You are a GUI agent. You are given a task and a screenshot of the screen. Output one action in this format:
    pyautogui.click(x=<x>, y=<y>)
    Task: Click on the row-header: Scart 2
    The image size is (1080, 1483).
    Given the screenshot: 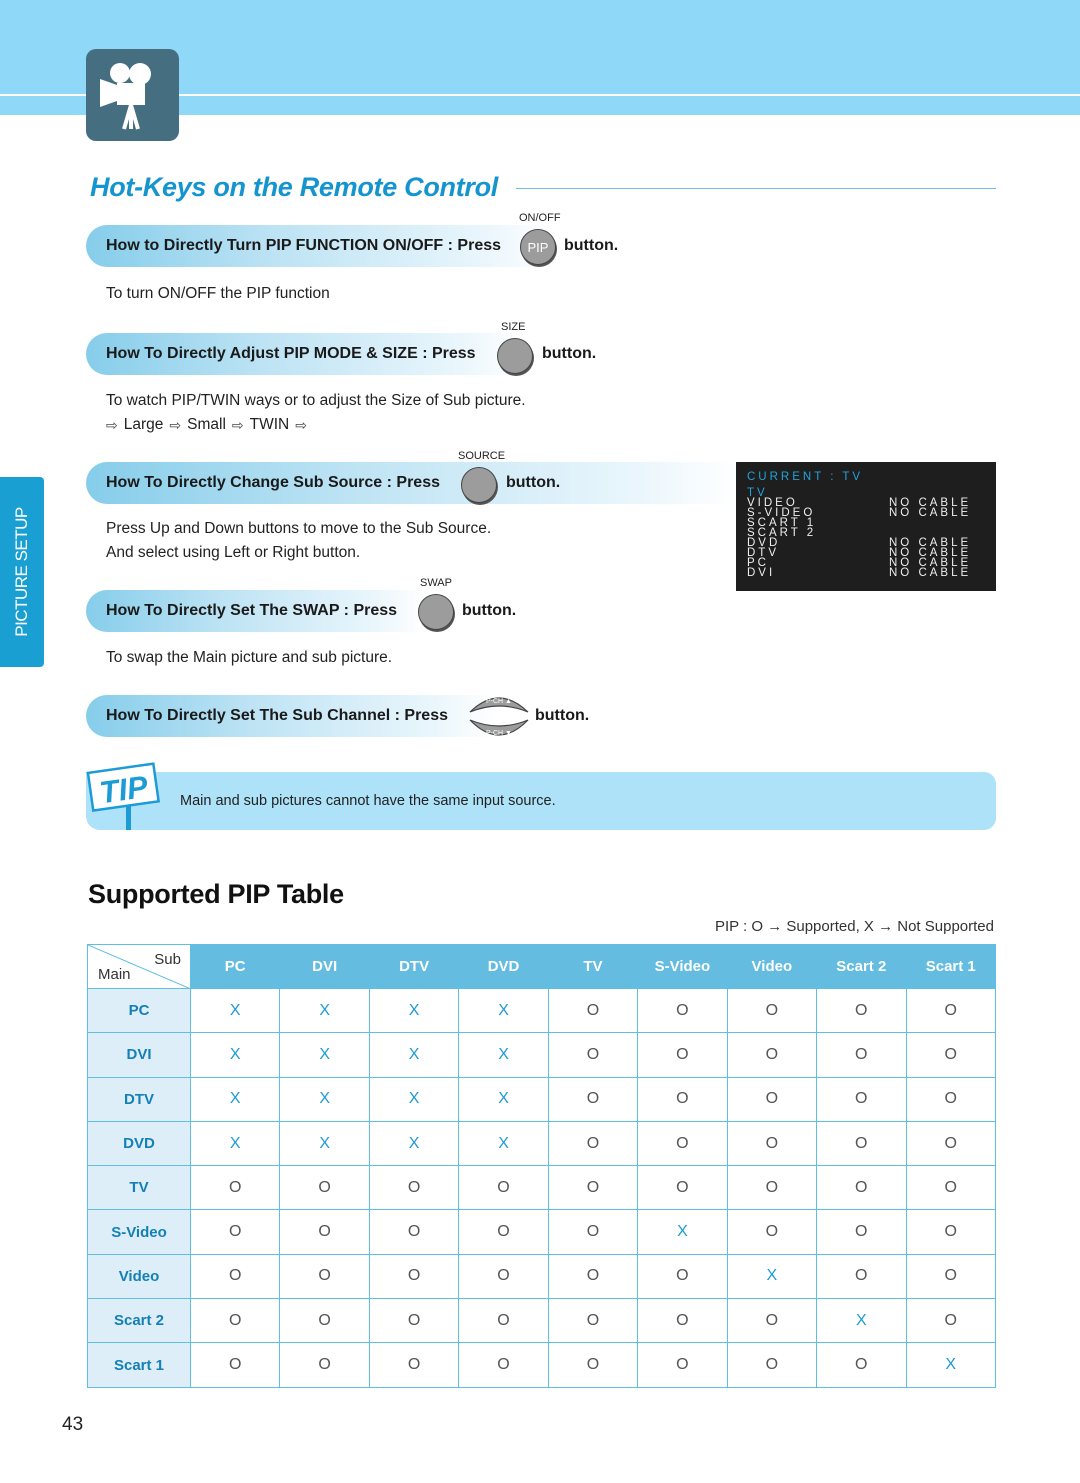 What is the action you would take?
    pyautogui.click(x=139, y=1321)
    